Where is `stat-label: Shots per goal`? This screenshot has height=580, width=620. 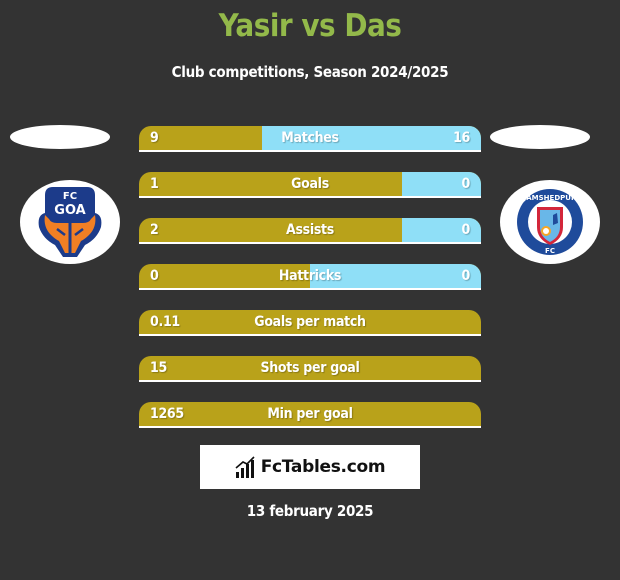 stat-label: Shots per goal is located at coordinates (310, 368).